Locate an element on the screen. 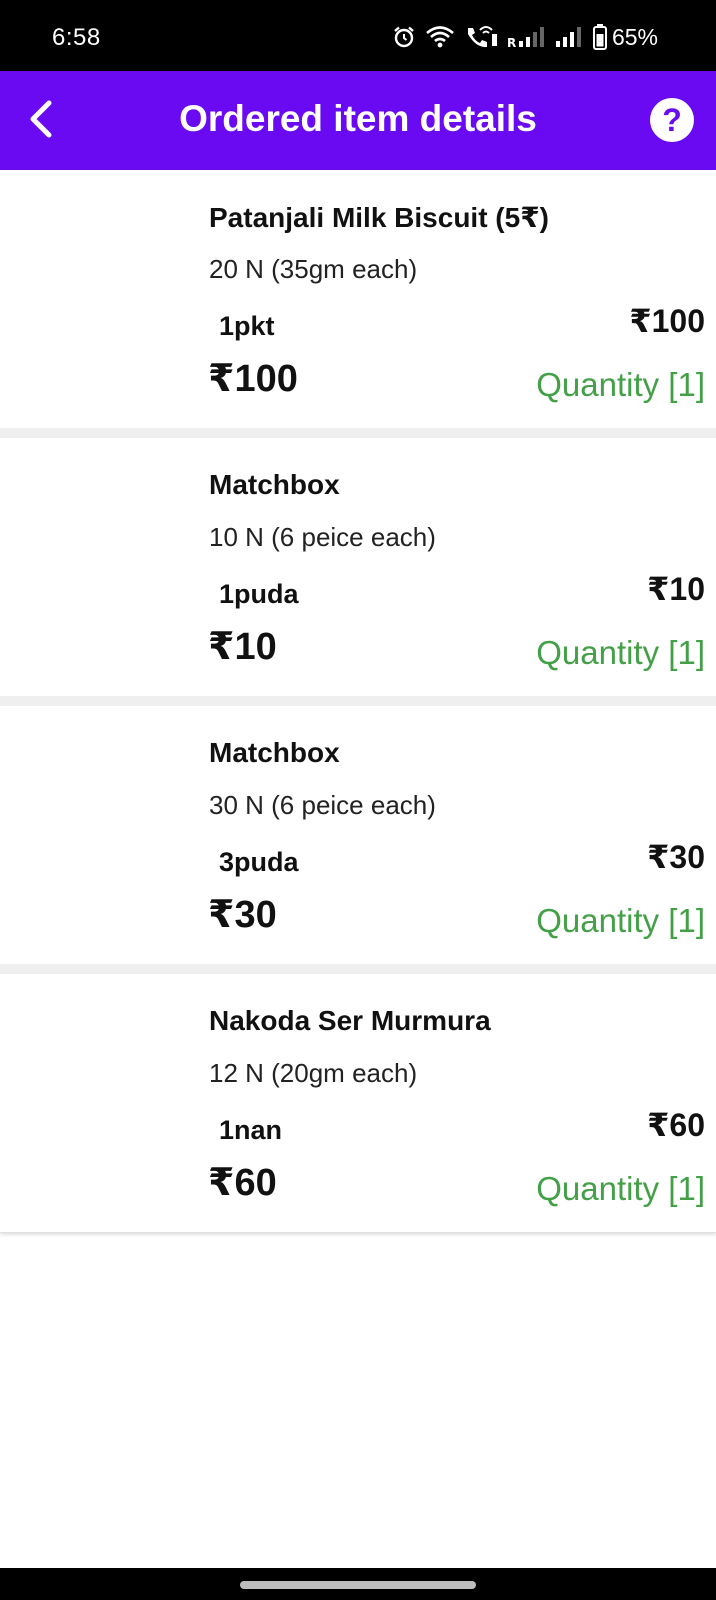  item-description: 30 N (6 peice each) is located at coordinates (322, 805).